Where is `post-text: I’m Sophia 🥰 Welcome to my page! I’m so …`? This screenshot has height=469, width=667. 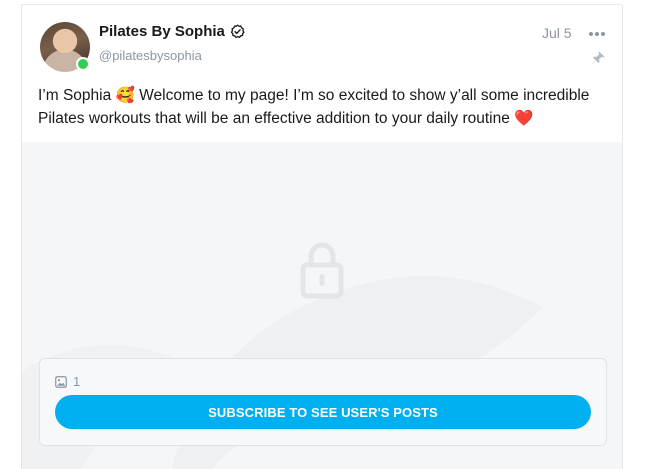
post-text: I’m Sophia 🥰 Welcome to my page! I’m so … is located at coordinates (324, 107).